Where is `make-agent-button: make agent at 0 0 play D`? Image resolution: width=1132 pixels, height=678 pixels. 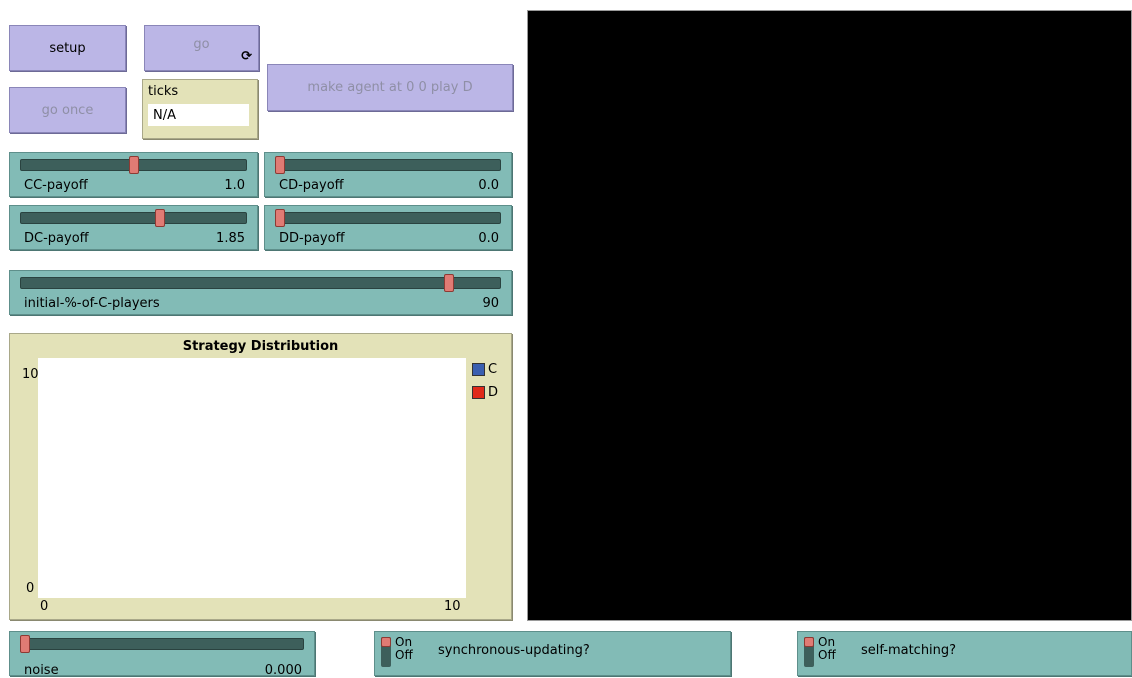
make-agent-button: make agent at 0 0 play D is located at coordinates (390, 87).